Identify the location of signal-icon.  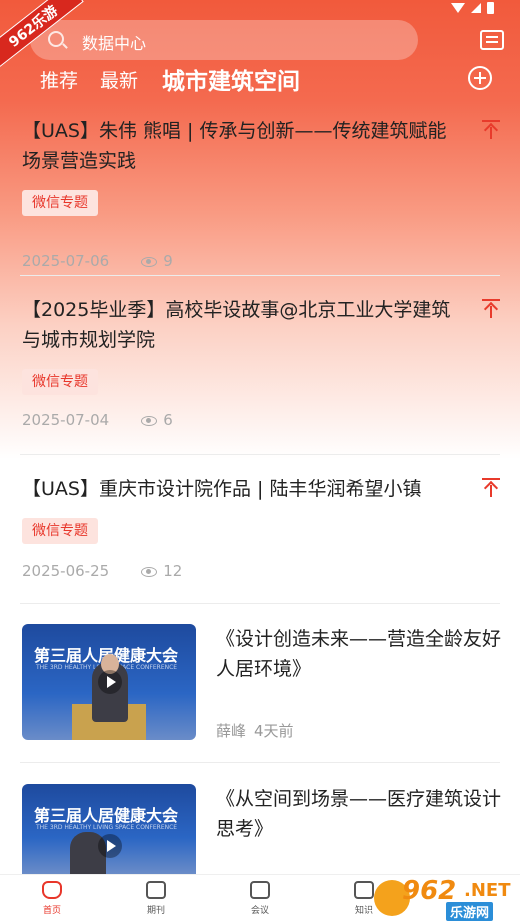
(476, 8).